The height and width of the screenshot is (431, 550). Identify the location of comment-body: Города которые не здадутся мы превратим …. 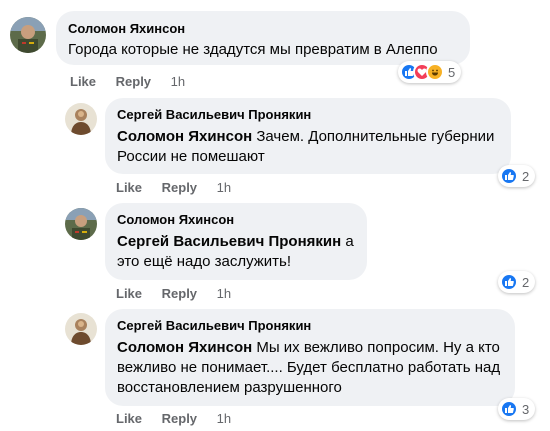
(253, 49).